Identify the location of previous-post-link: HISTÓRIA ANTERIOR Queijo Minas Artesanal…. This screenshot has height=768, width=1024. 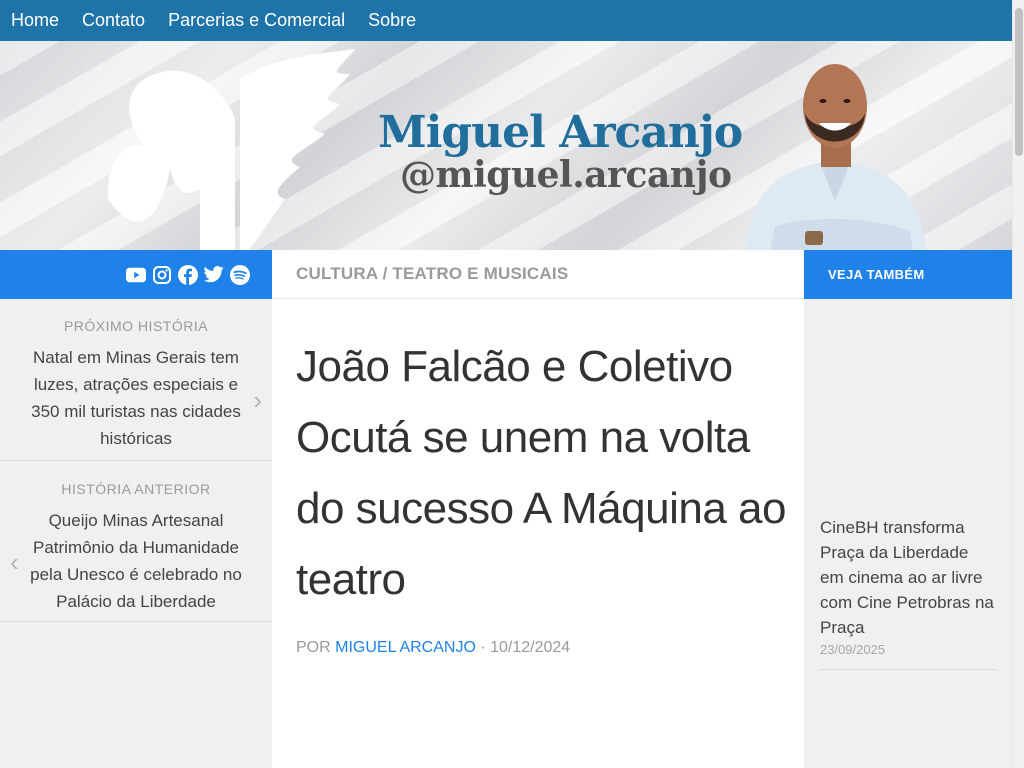
(136, 541).